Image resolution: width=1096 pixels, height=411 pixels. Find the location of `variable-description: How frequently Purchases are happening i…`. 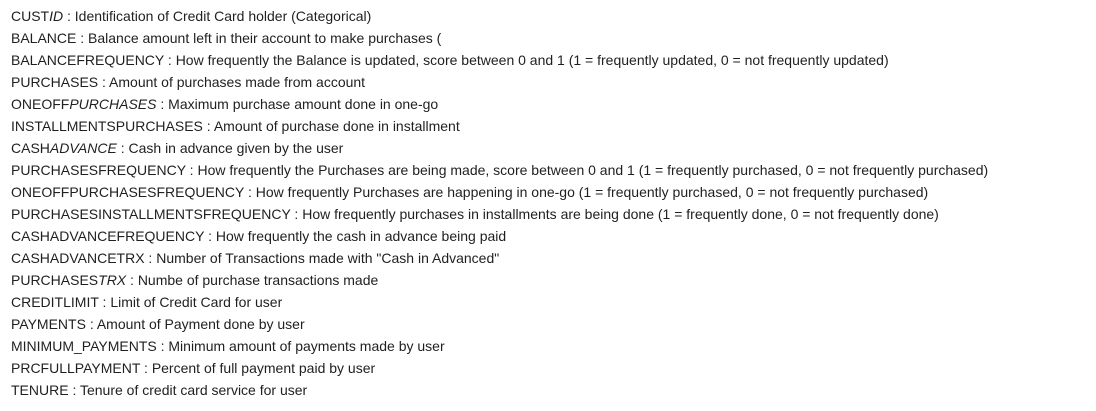

variable-description: How frequently Purchases are happening i… is located at coordinates (592, 192).